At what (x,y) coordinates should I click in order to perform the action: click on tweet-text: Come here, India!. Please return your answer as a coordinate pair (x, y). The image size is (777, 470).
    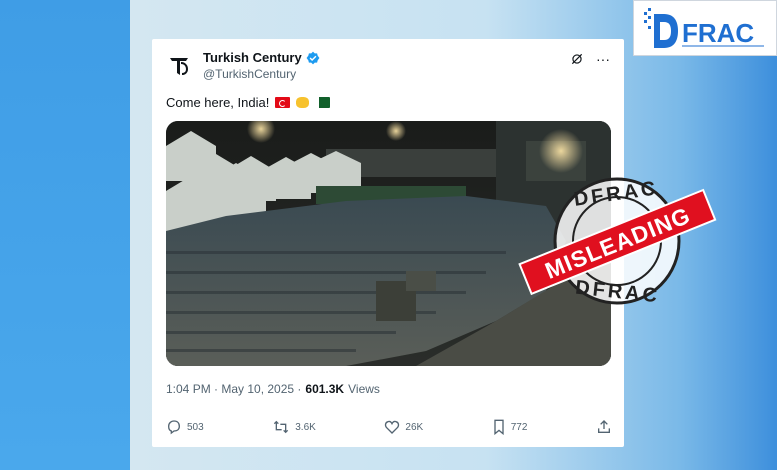
    Looking at the image, I should click on (218, 102).